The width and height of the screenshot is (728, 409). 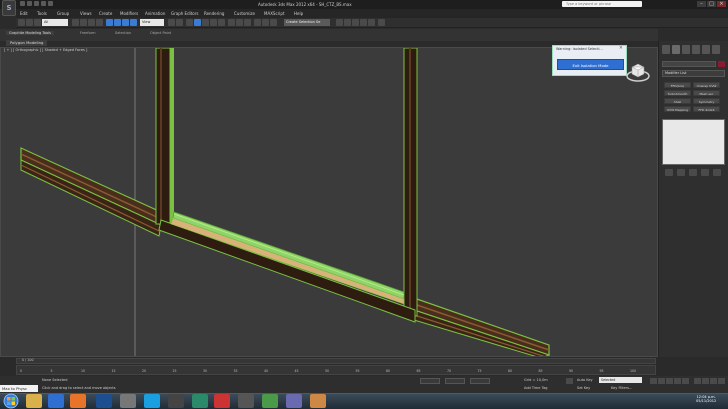 I want to click on add-time-tag: Add Time Tag, so click(x=536, y=388).